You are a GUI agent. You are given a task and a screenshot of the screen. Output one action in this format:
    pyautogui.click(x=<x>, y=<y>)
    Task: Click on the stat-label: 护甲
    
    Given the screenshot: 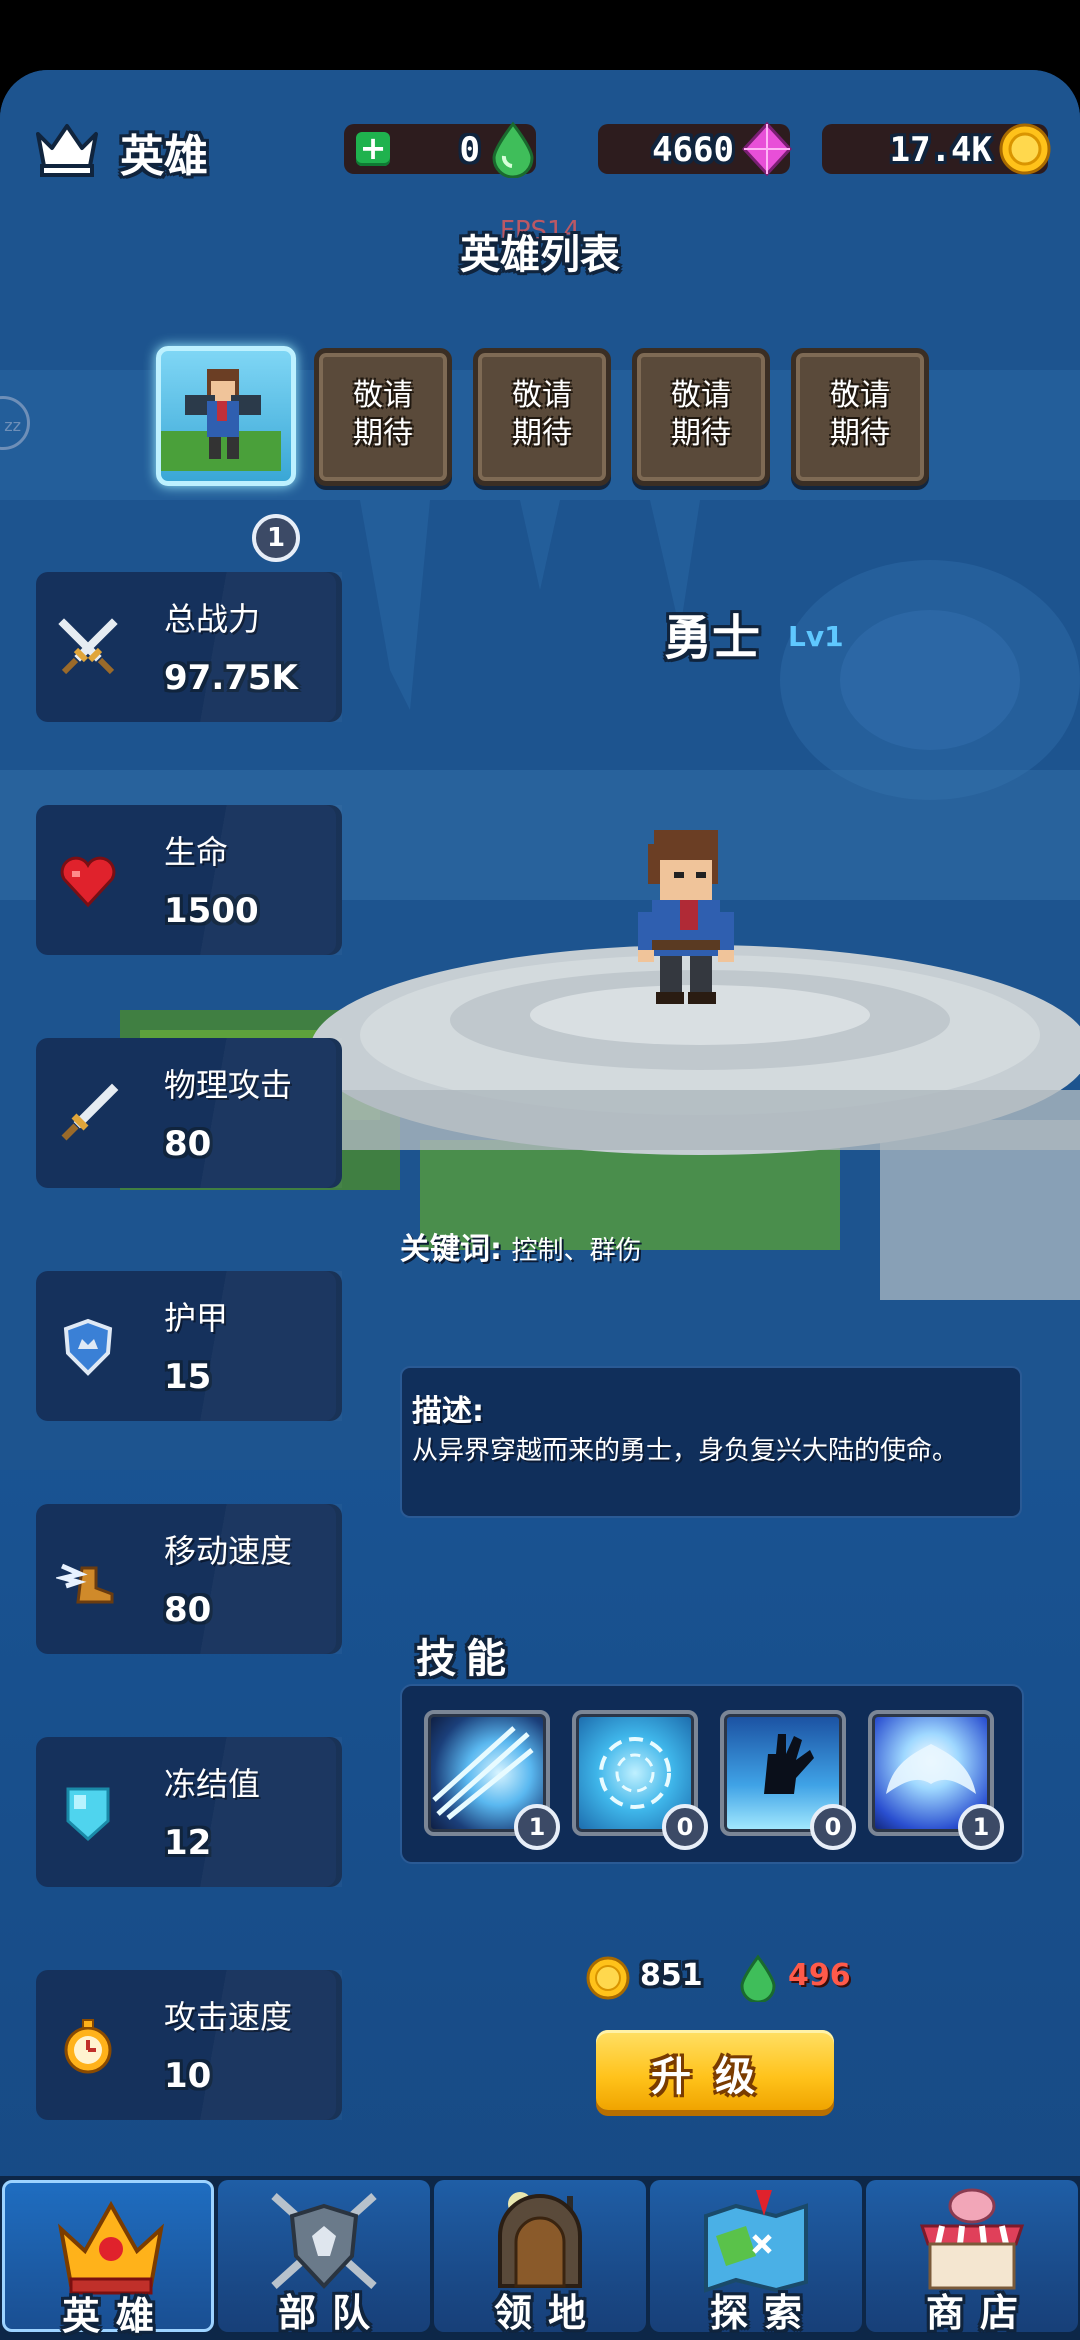 What is the action you would take?
    pyautogui.click(x=196, y=1318)
    